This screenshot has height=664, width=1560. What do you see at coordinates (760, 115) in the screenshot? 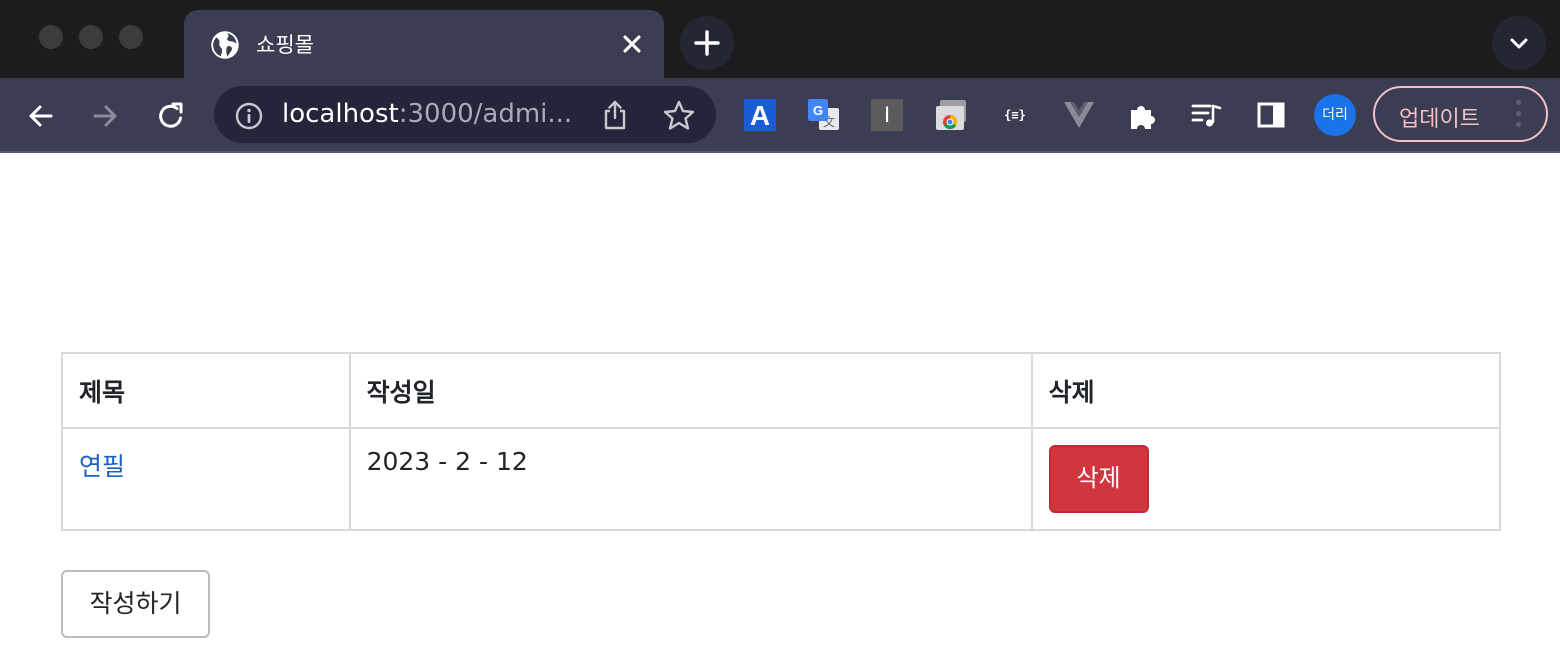
I see `a-extension-icon: A` at bounding box center [760, 115].